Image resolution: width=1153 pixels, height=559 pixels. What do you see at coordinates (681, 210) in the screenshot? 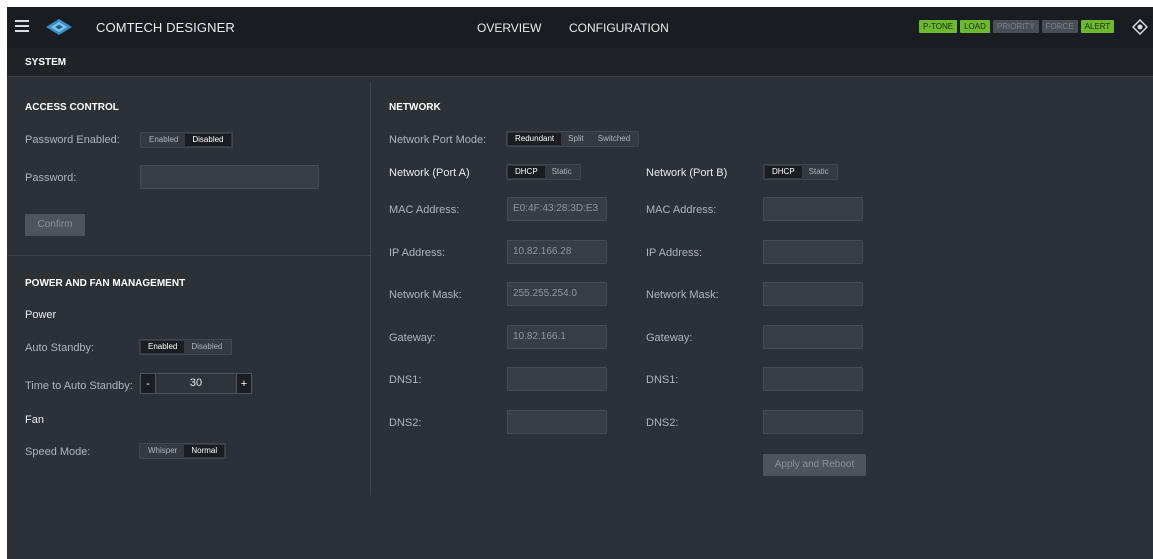
I see `port-b-mac-label: MAC Address:` at bounding box center [681, 210].